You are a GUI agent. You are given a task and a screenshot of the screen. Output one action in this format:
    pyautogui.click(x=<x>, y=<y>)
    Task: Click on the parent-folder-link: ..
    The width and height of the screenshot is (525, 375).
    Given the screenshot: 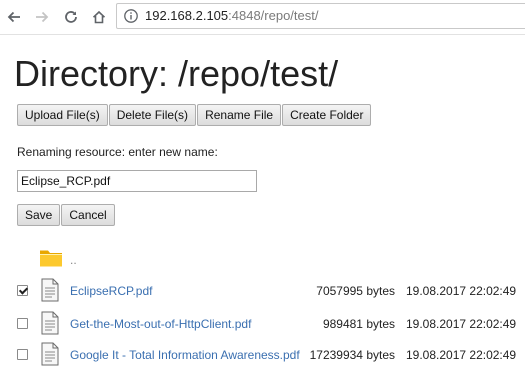 What is the action you would take?
    pyautogui.click(x=73, y=260)
    